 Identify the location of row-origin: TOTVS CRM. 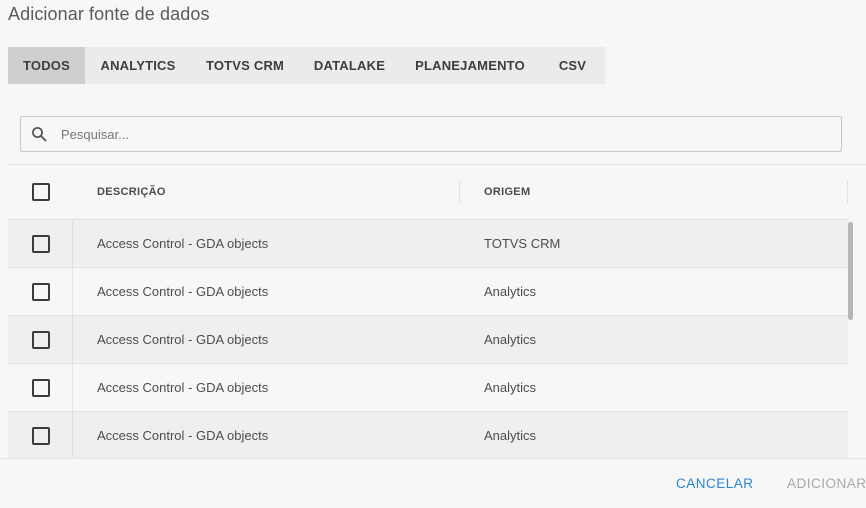
(522, 243).